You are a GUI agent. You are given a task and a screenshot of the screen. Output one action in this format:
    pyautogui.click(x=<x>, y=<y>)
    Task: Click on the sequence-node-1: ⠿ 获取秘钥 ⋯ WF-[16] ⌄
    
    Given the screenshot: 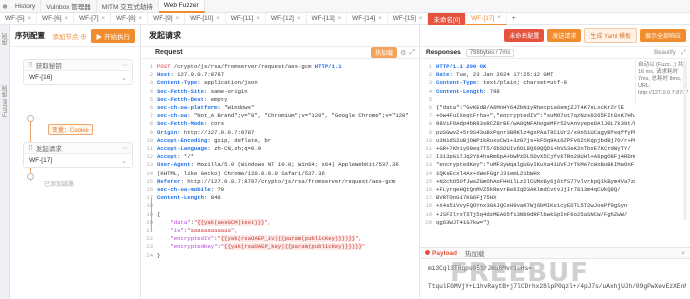 What is the action you would take?
    pyautogui.click(x=78, y=72)
    